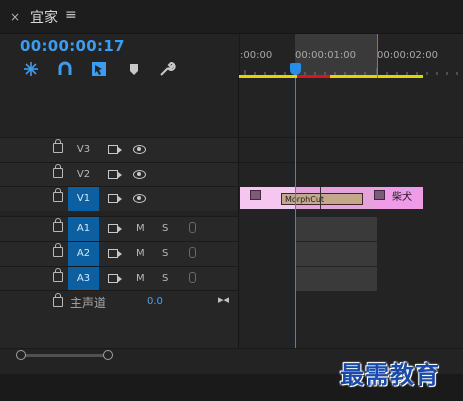 The width and height of the screenshot is (463, 401). What do you see at coordinates (71, 15) in the screenshot?
I see `panel-menu-icon: ≡` at bounding box center [71, 15].